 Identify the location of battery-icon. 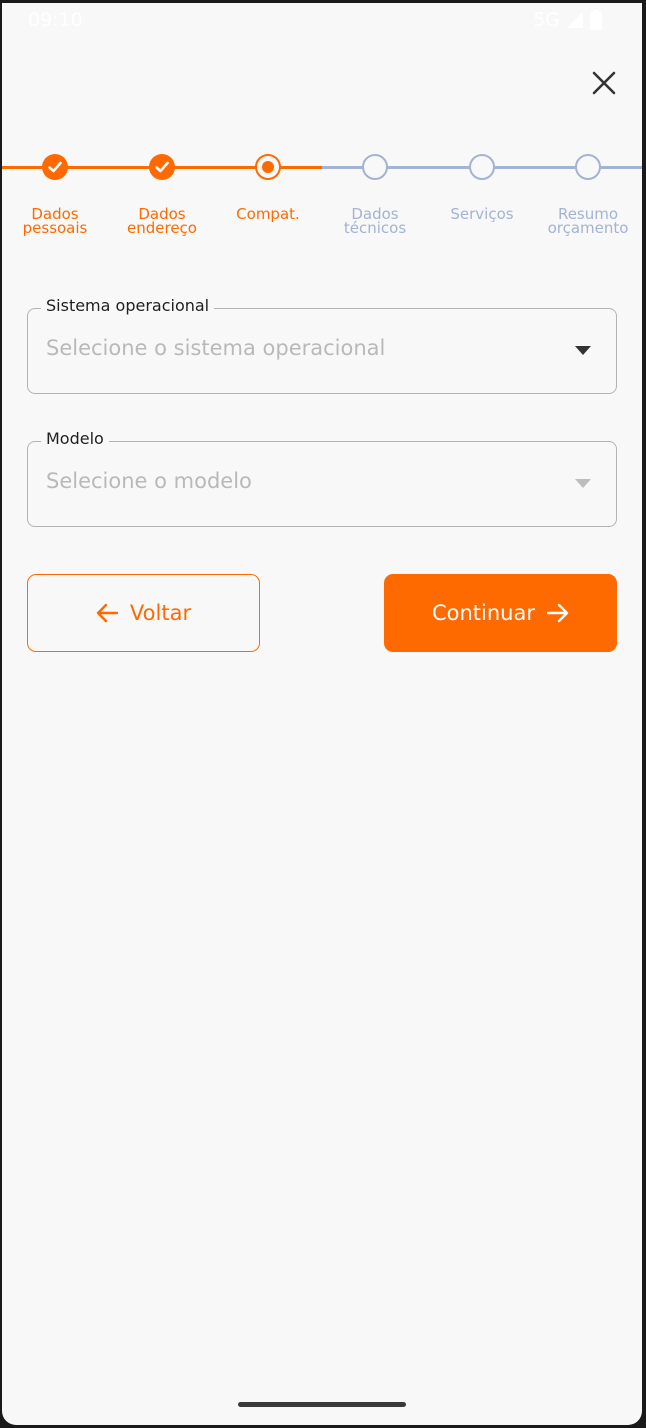
(596, 20).